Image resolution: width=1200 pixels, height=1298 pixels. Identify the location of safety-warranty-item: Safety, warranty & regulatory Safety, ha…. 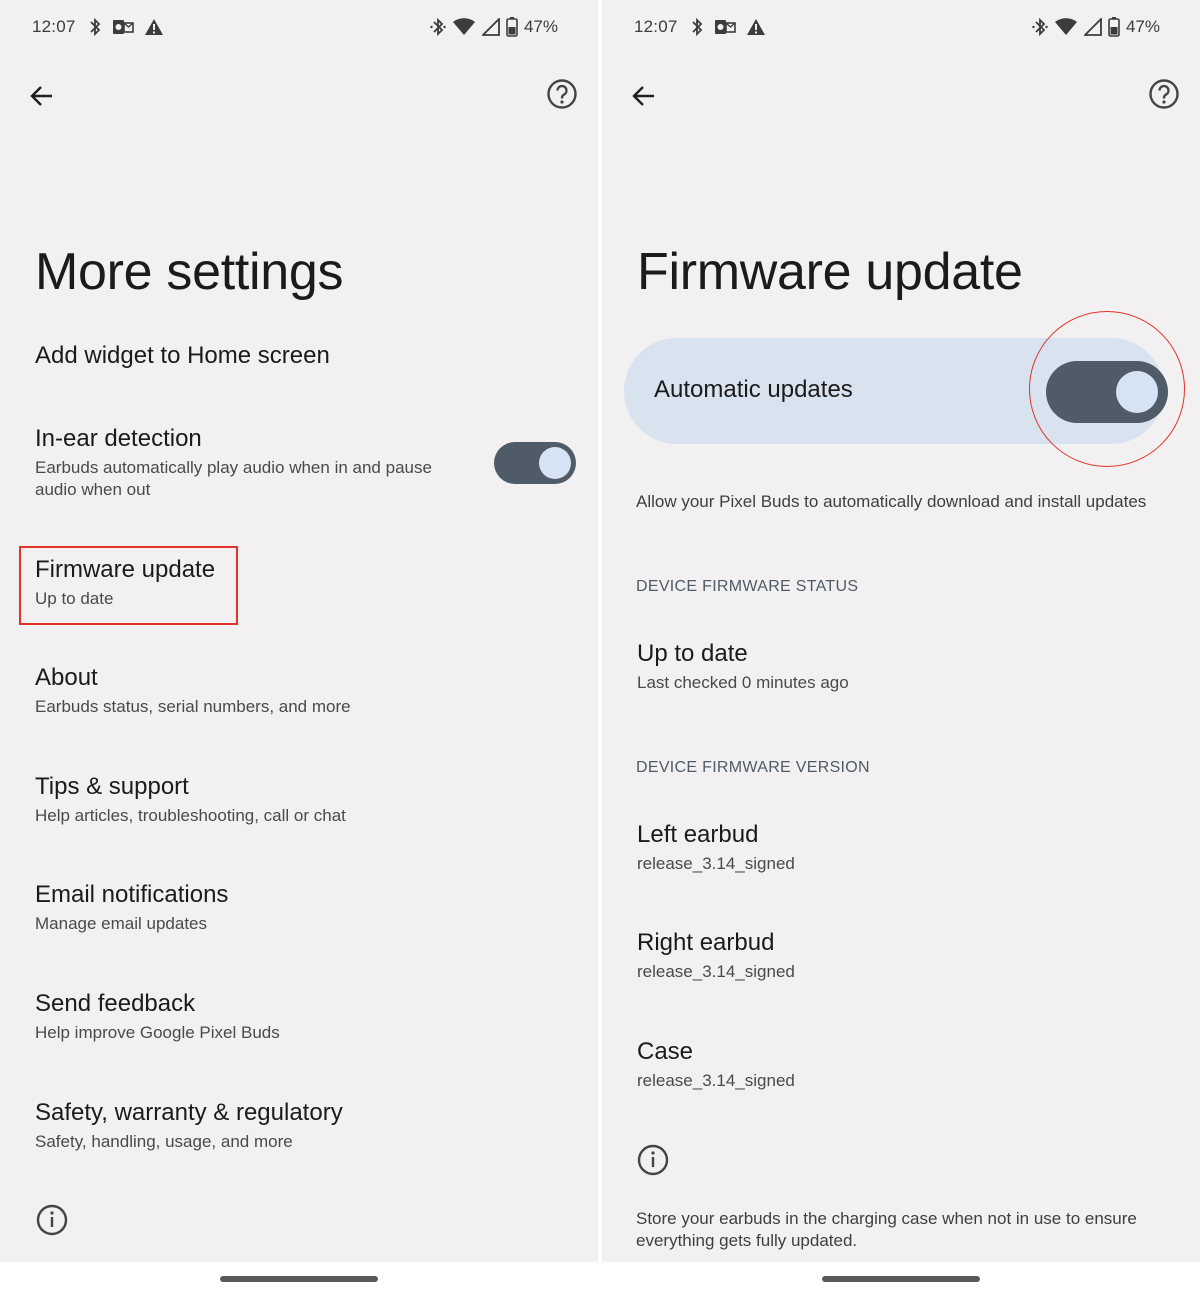
(304, 1125).